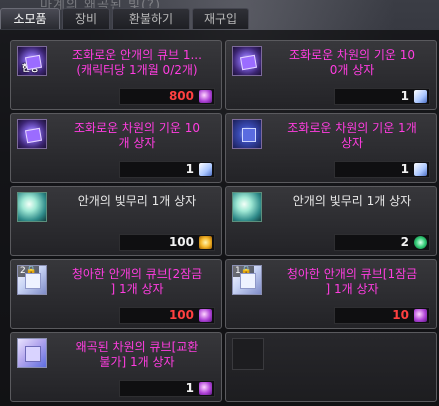 Image resolution: width=439 pixels, height=406 pixels. I want to click on price-value: 800, so click(181, 96).